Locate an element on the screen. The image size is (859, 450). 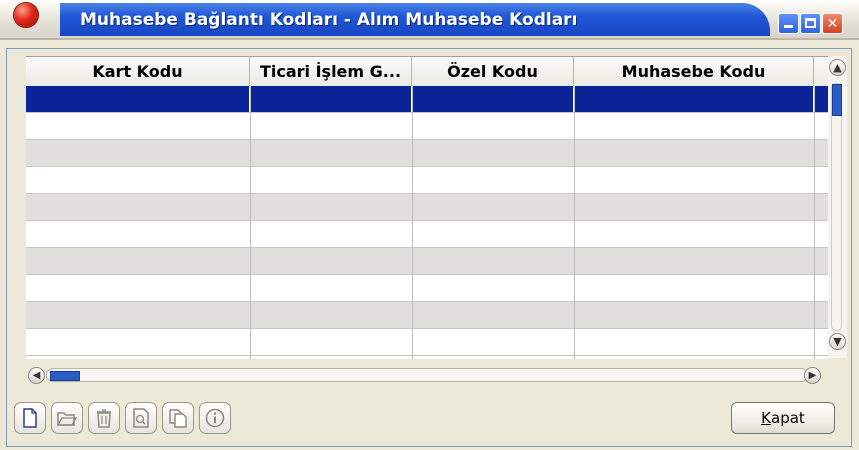
minimize-icon is located at coordinates (788, 26).